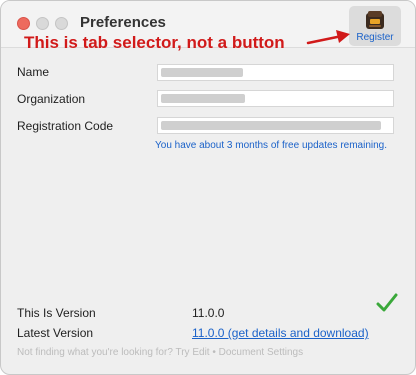 This screenshot has height=375, width=416. Describe the element at coordinates (56, 313) in the screenshot. I see `this-version-label: This Is Version` at that location.